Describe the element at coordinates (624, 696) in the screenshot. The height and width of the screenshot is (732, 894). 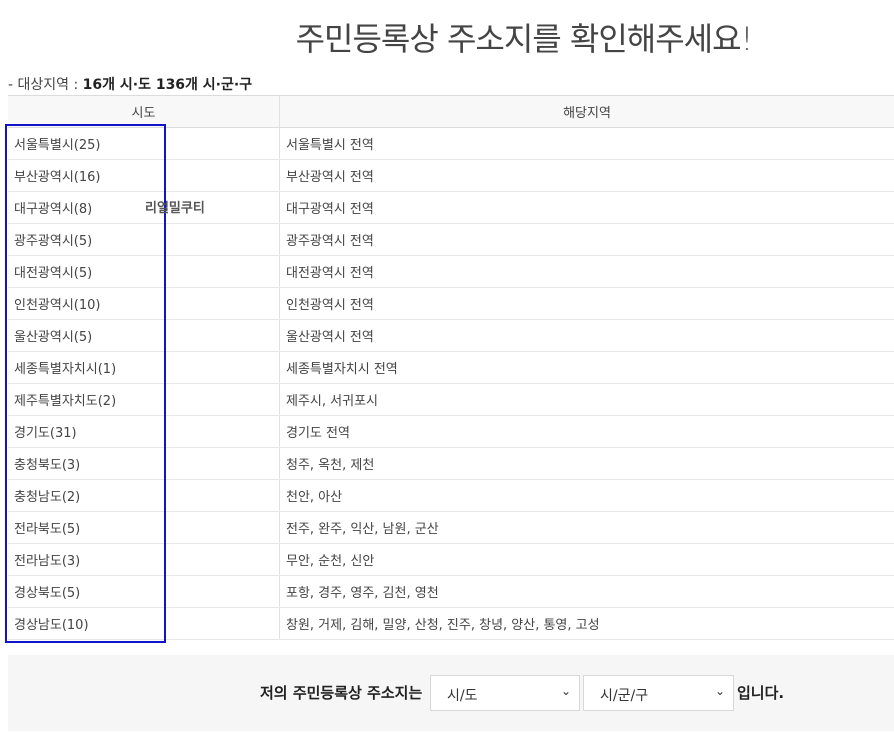
I see `sigungu-select-value: 시/군/구` at that location.